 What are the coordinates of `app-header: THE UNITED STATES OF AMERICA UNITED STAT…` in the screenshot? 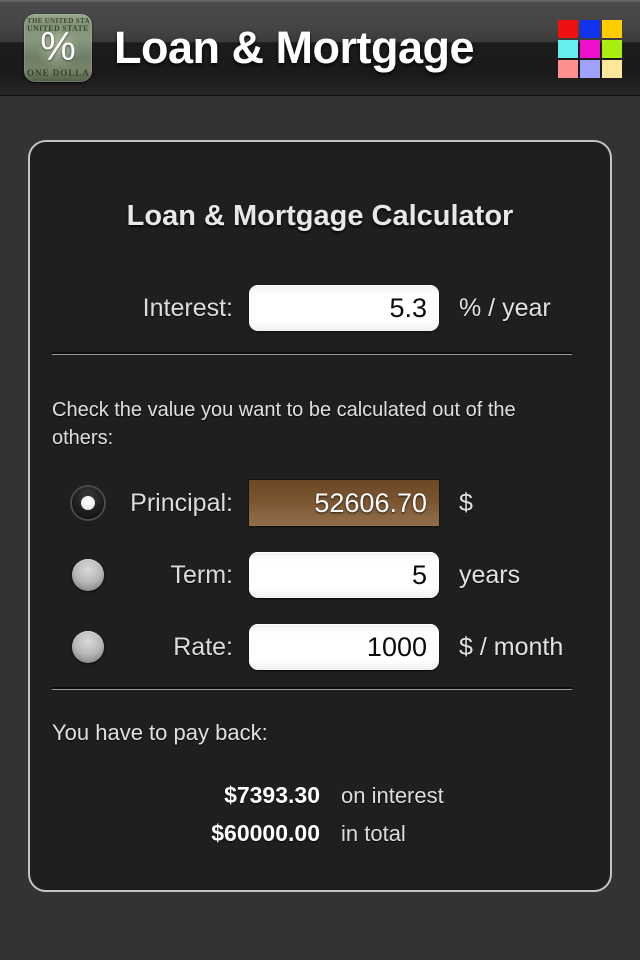 It's located at (320, 48).